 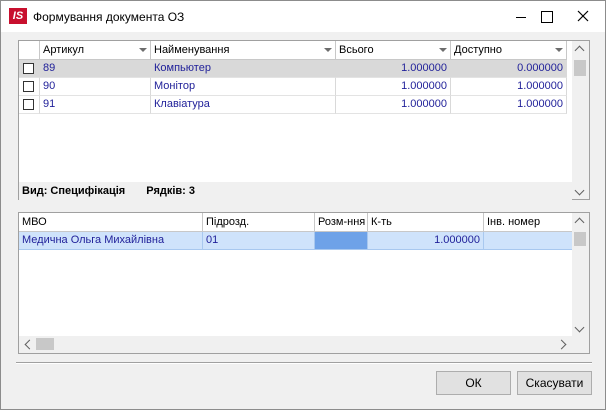 I want to click on available-cell: 0.000000, so click(x=509, y=69).